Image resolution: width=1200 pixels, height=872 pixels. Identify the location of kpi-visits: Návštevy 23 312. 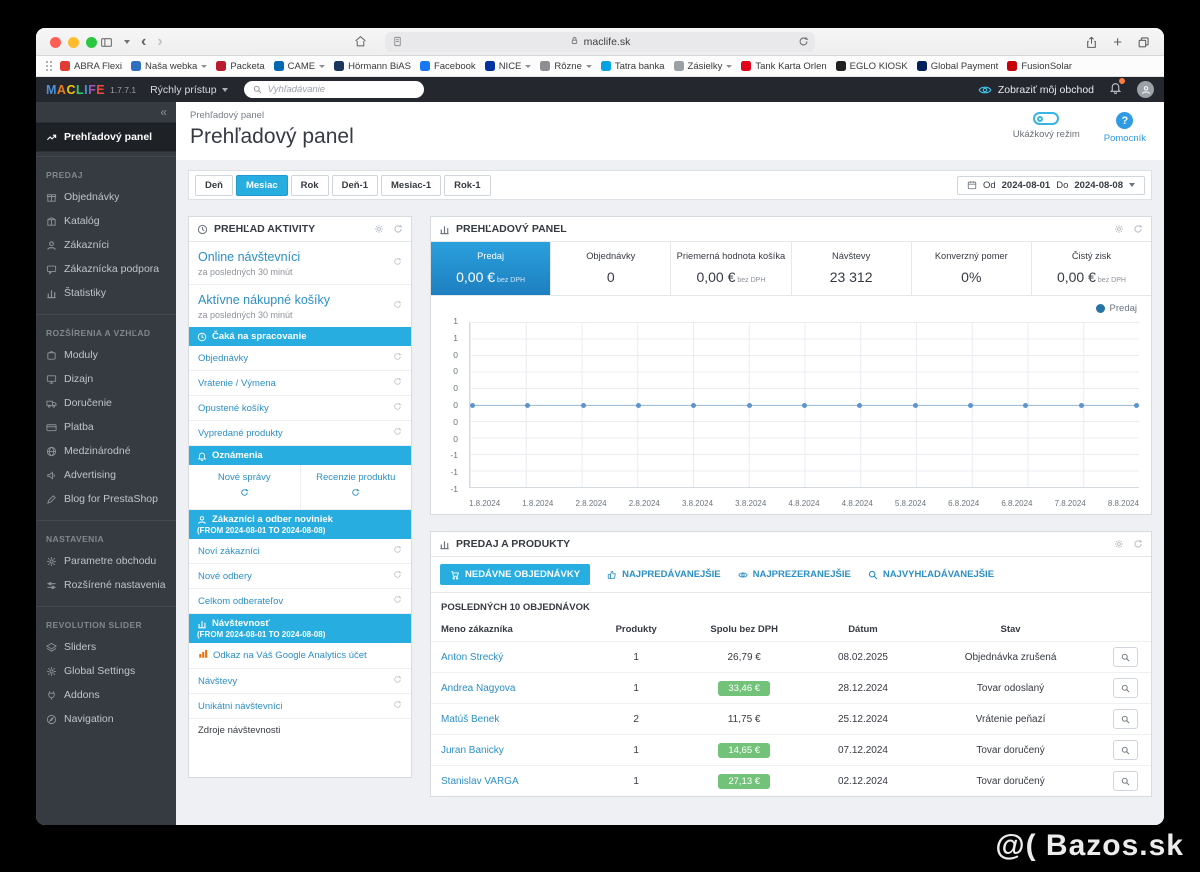
(852, 268).